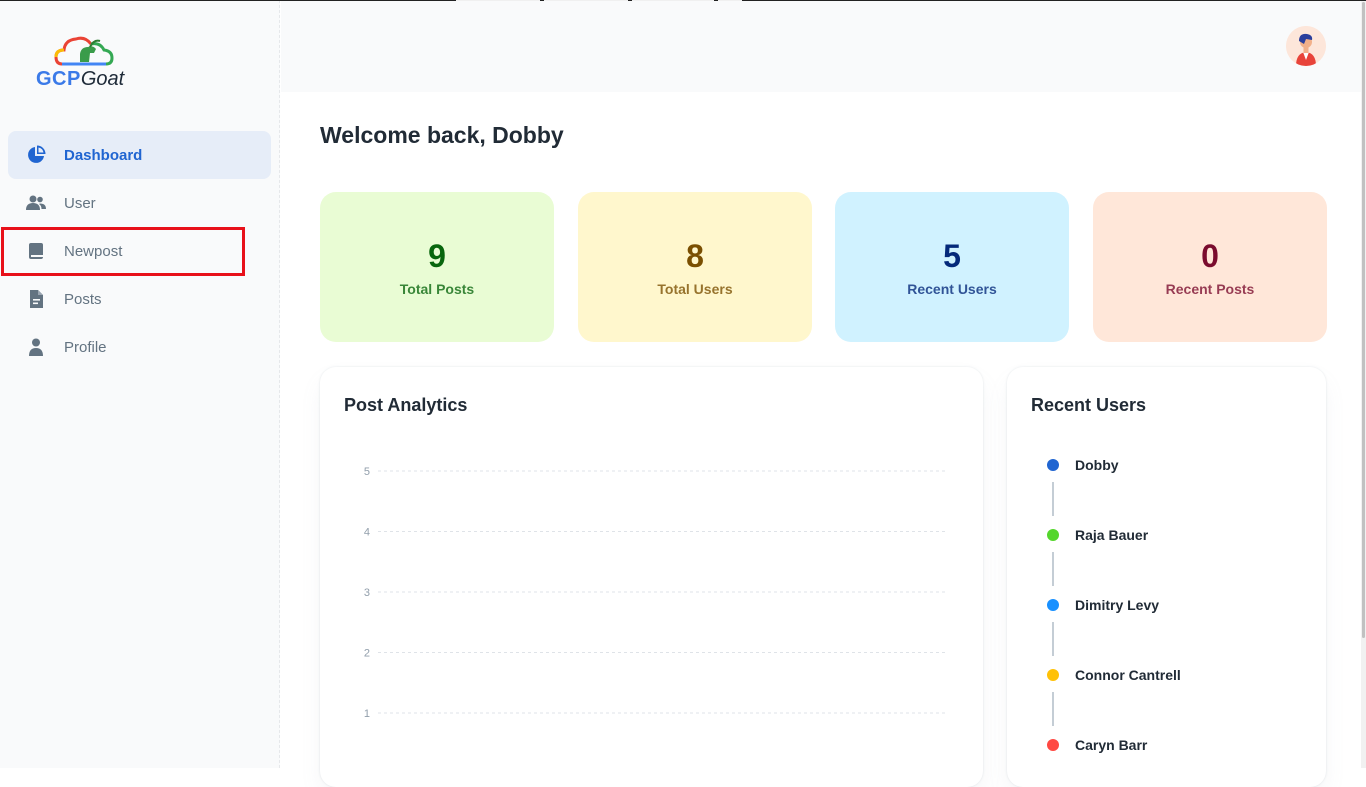 The height and width of the screenshot is (787, 1366). I want to click on gcp-goat-logo: GCPGoat, so click(91, 64).